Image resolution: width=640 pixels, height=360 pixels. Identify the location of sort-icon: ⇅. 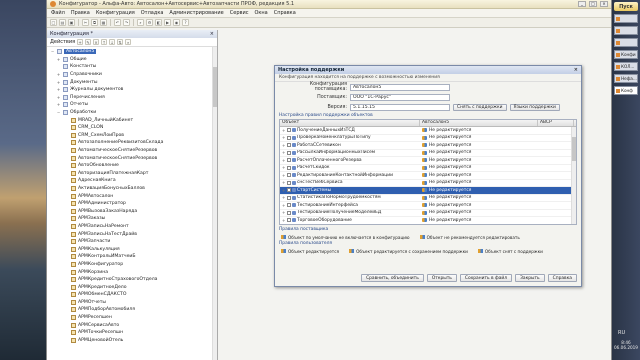
(120, 42).